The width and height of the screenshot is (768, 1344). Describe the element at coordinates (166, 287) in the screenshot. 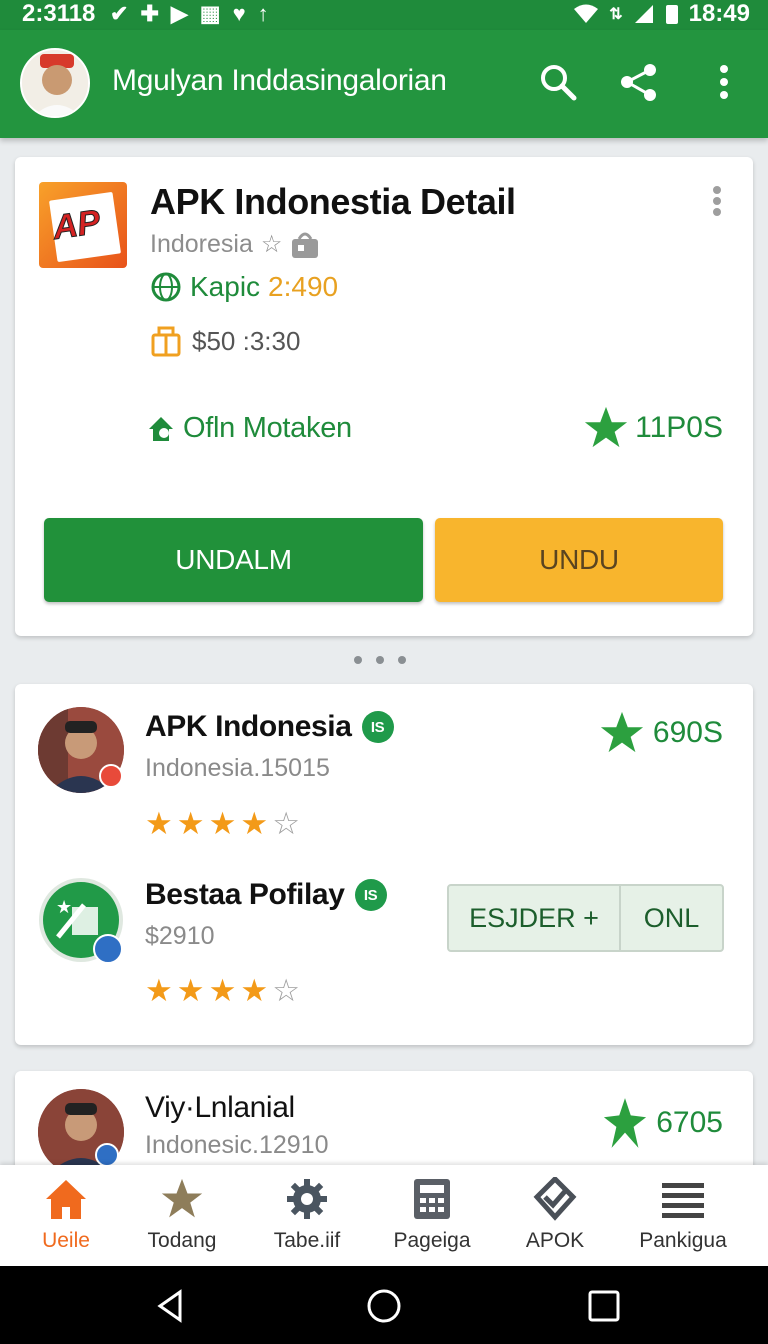

I see `globe-icon` at that location.